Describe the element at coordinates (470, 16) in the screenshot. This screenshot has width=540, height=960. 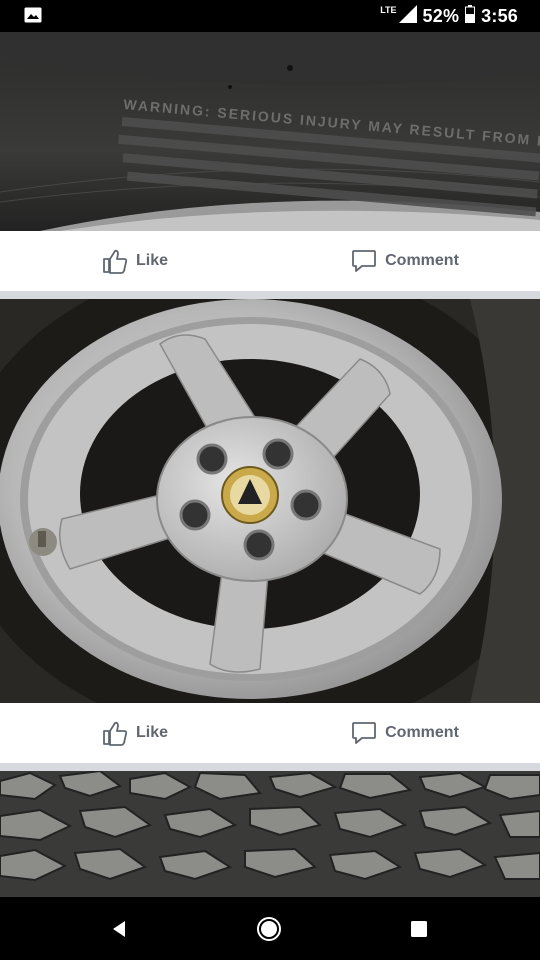
I see `battery-icon` at that location.